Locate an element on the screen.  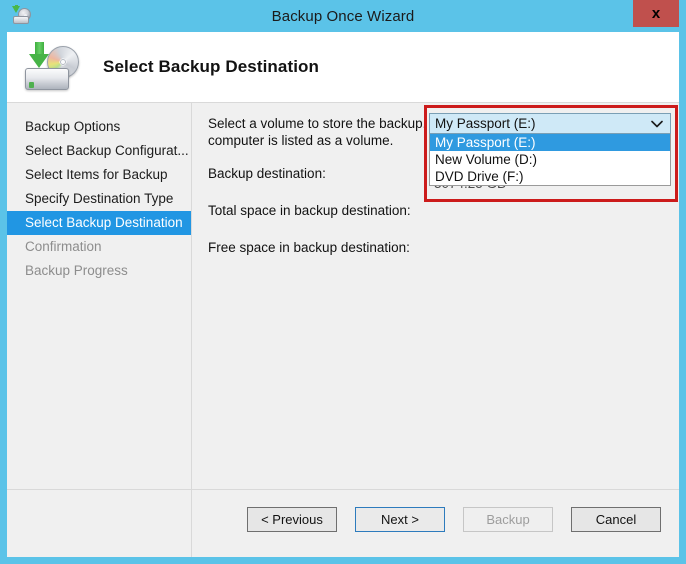
sidebar-item-specify-destination-type: Specify Destination Type is located at coordinates (99, 199).